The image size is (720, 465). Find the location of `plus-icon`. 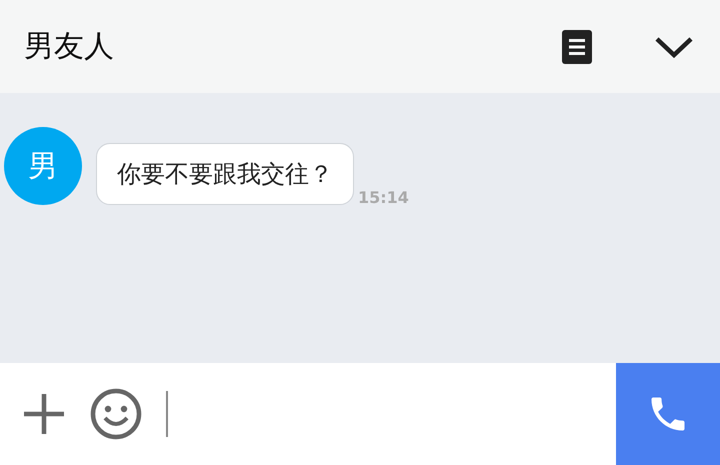

plus-icon is located at coordinates (44, 414).